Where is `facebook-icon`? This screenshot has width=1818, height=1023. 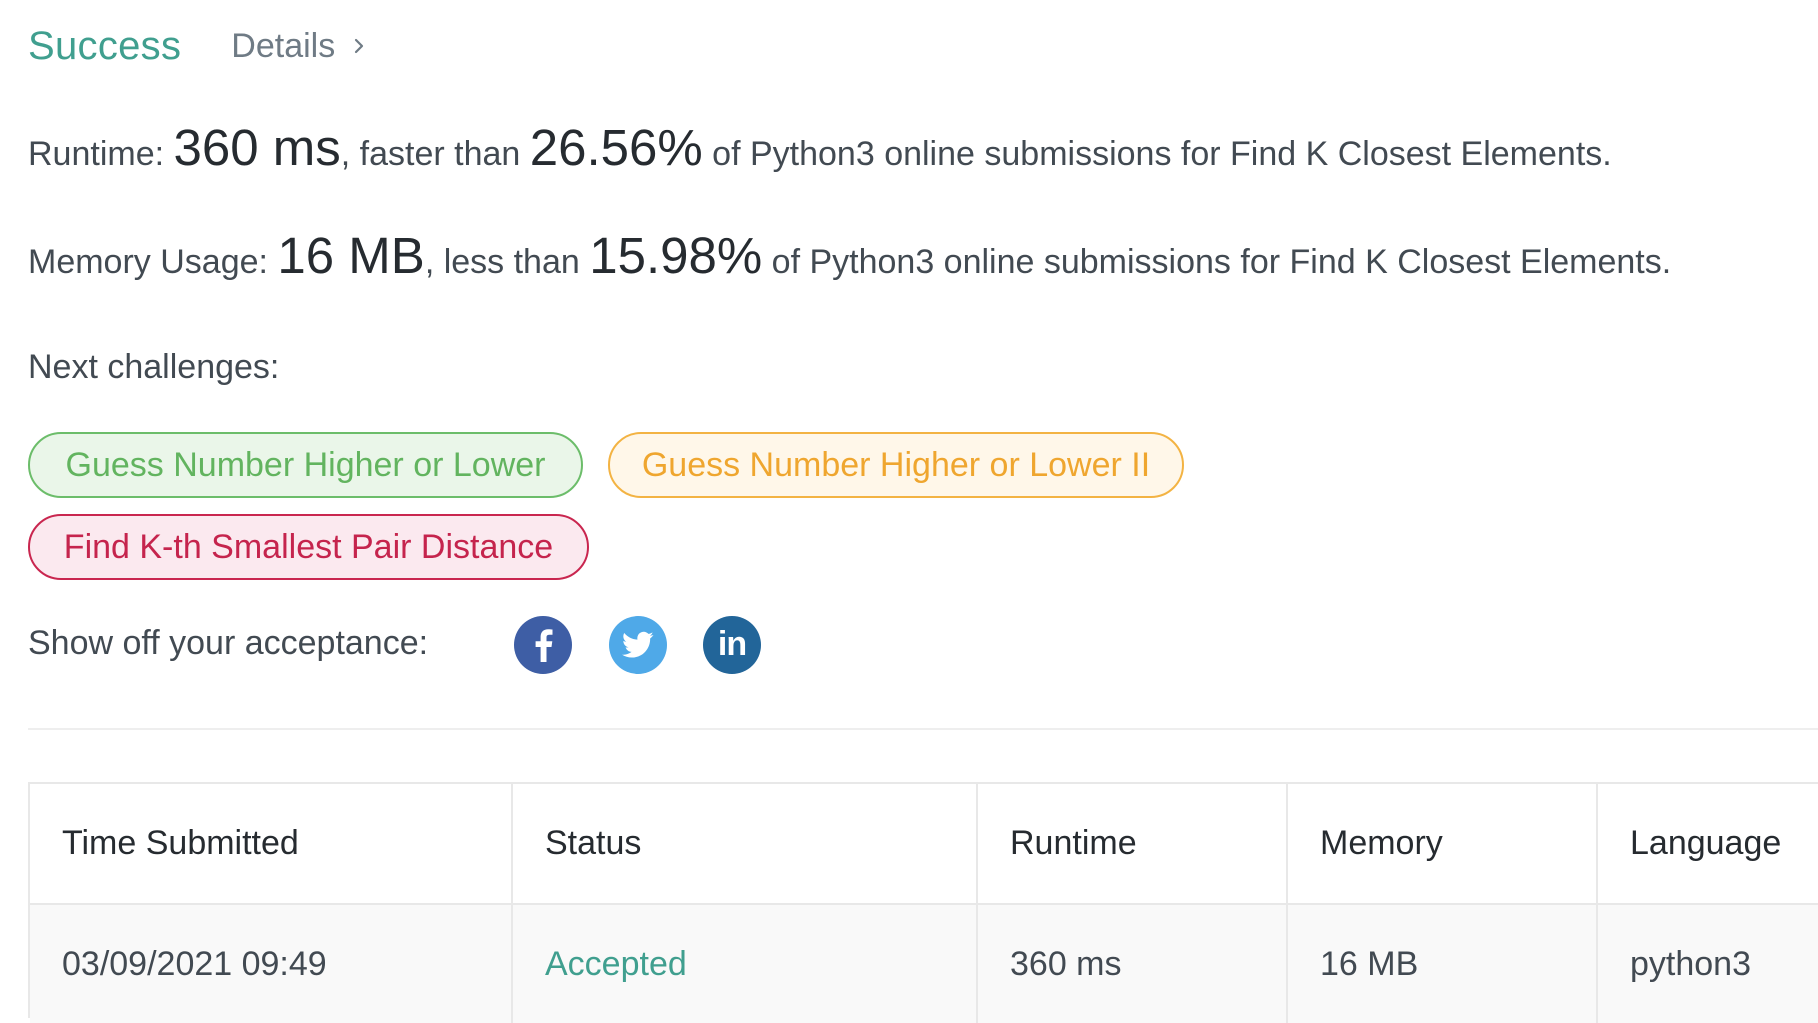 facebook-icon is located at coordinates (543, 645).